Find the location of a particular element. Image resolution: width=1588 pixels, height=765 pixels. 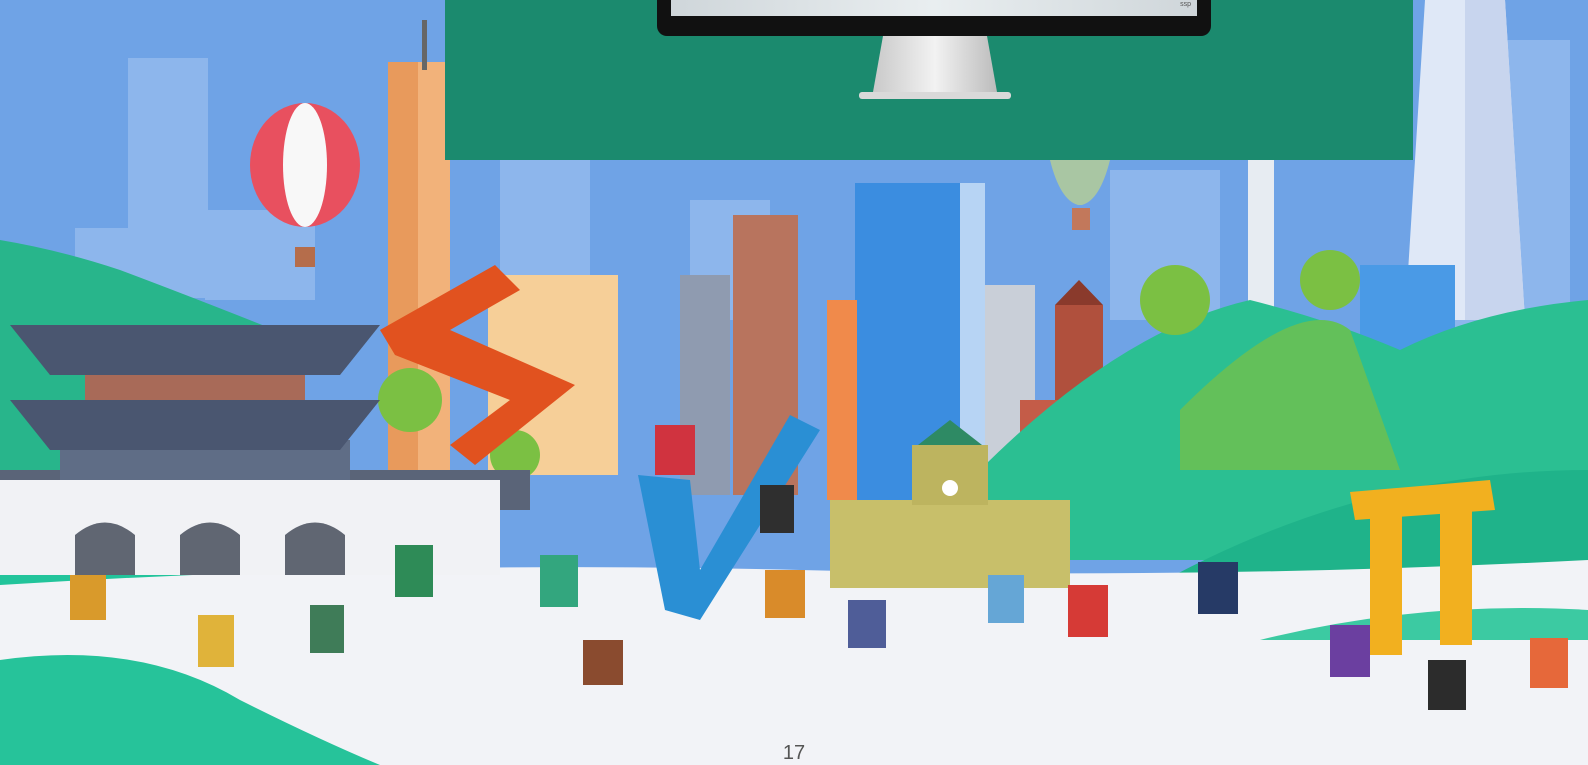

hot-air-balloon-small is located at coordinates (1080, 195).